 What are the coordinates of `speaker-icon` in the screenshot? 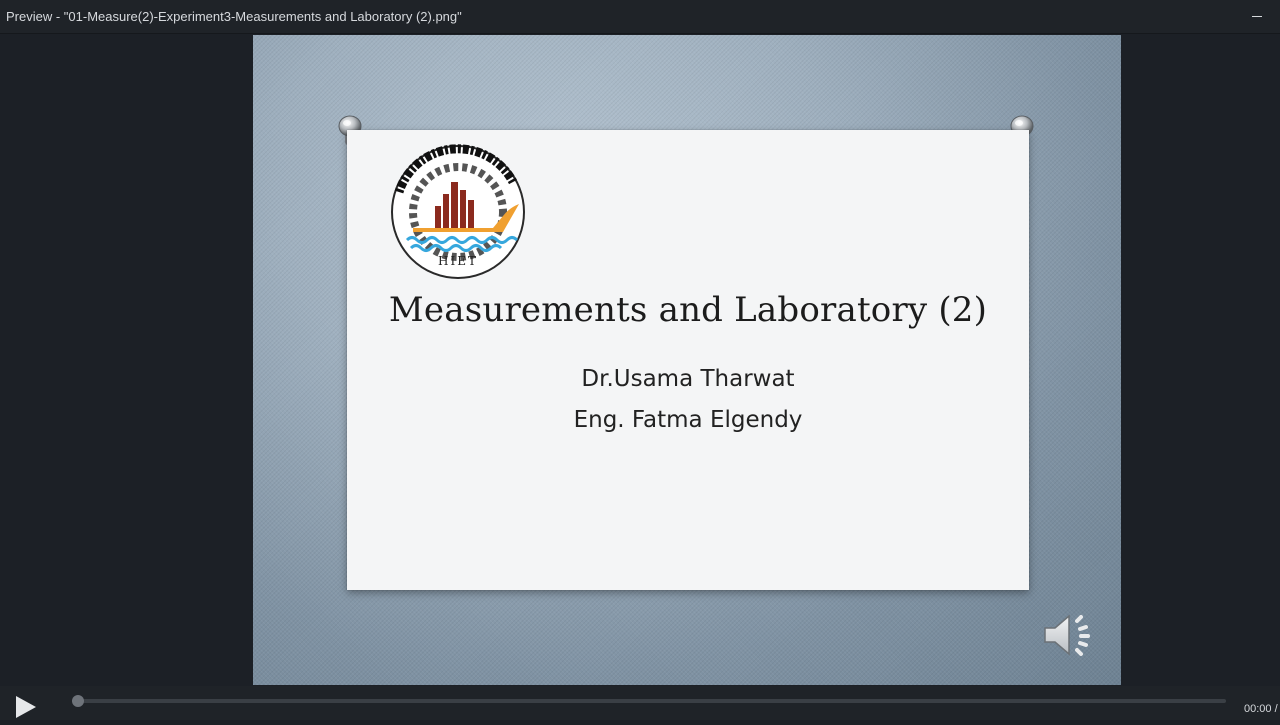 It's located at (1071, 635).